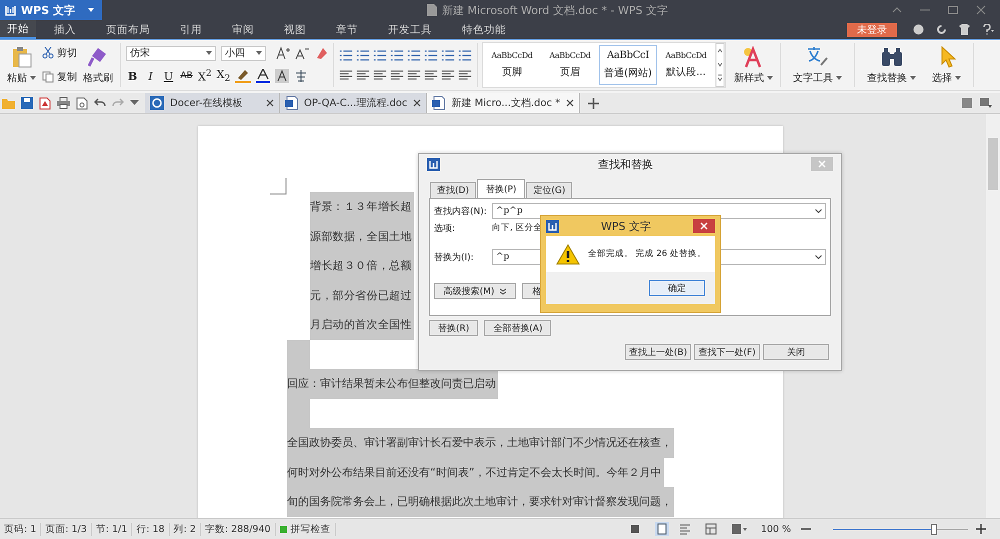 This screenshot has width=1000, height=539. Describe the element at coordinates (727, 352) in the screenshot. I see `find-next-button: 查找下一处(F)` at that location.